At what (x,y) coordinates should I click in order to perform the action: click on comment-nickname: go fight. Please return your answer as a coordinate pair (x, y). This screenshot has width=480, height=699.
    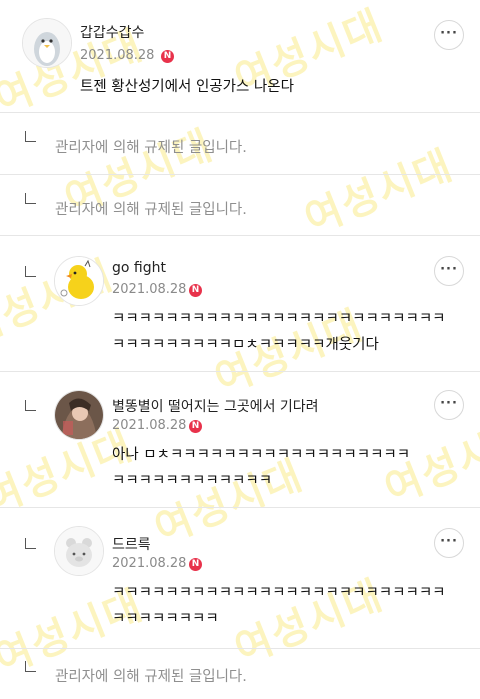
    Looking at the image, I should click on (139, 268).